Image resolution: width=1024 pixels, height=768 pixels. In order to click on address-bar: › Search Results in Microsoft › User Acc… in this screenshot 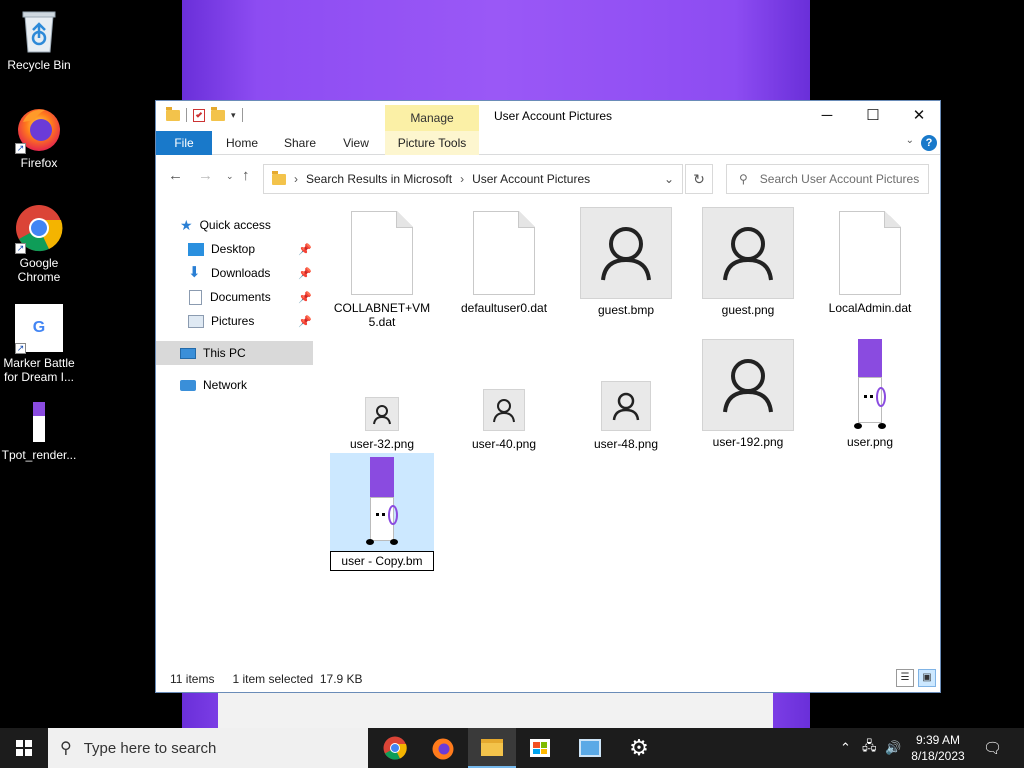, I will do `click(473, 179)`.